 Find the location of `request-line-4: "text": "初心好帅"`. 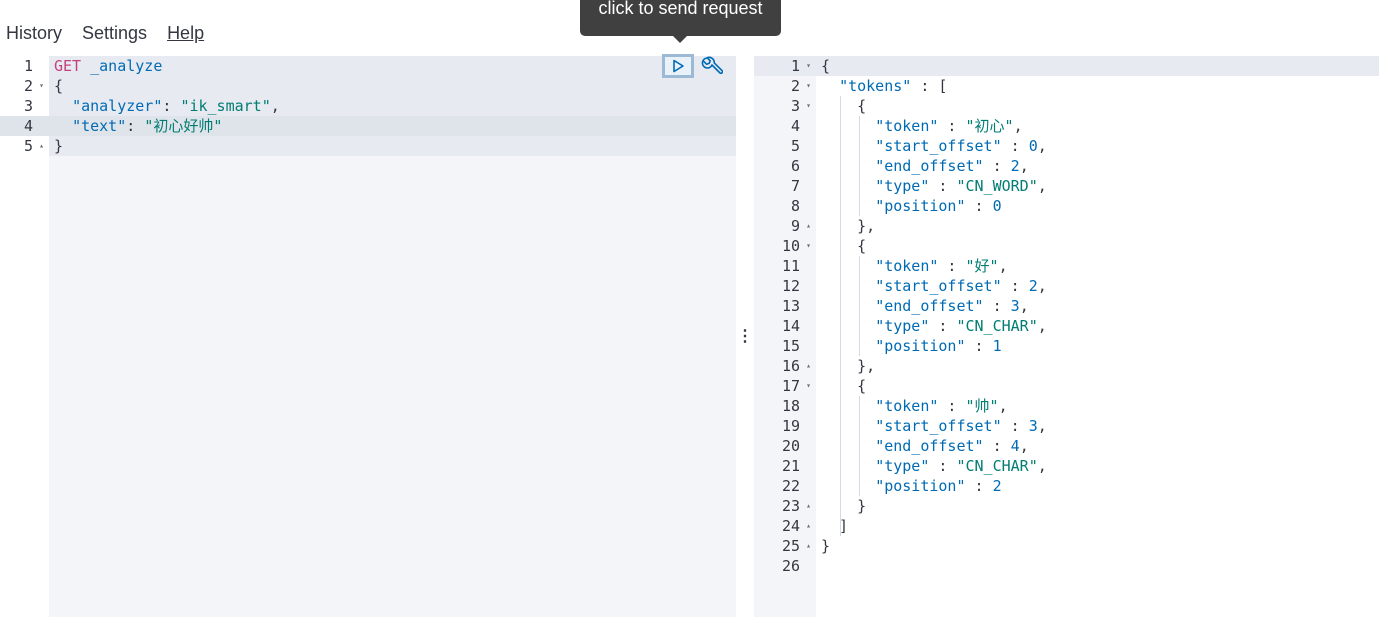

request-line-4: "text": "初心好帅" is located at coordinates (138, 126).